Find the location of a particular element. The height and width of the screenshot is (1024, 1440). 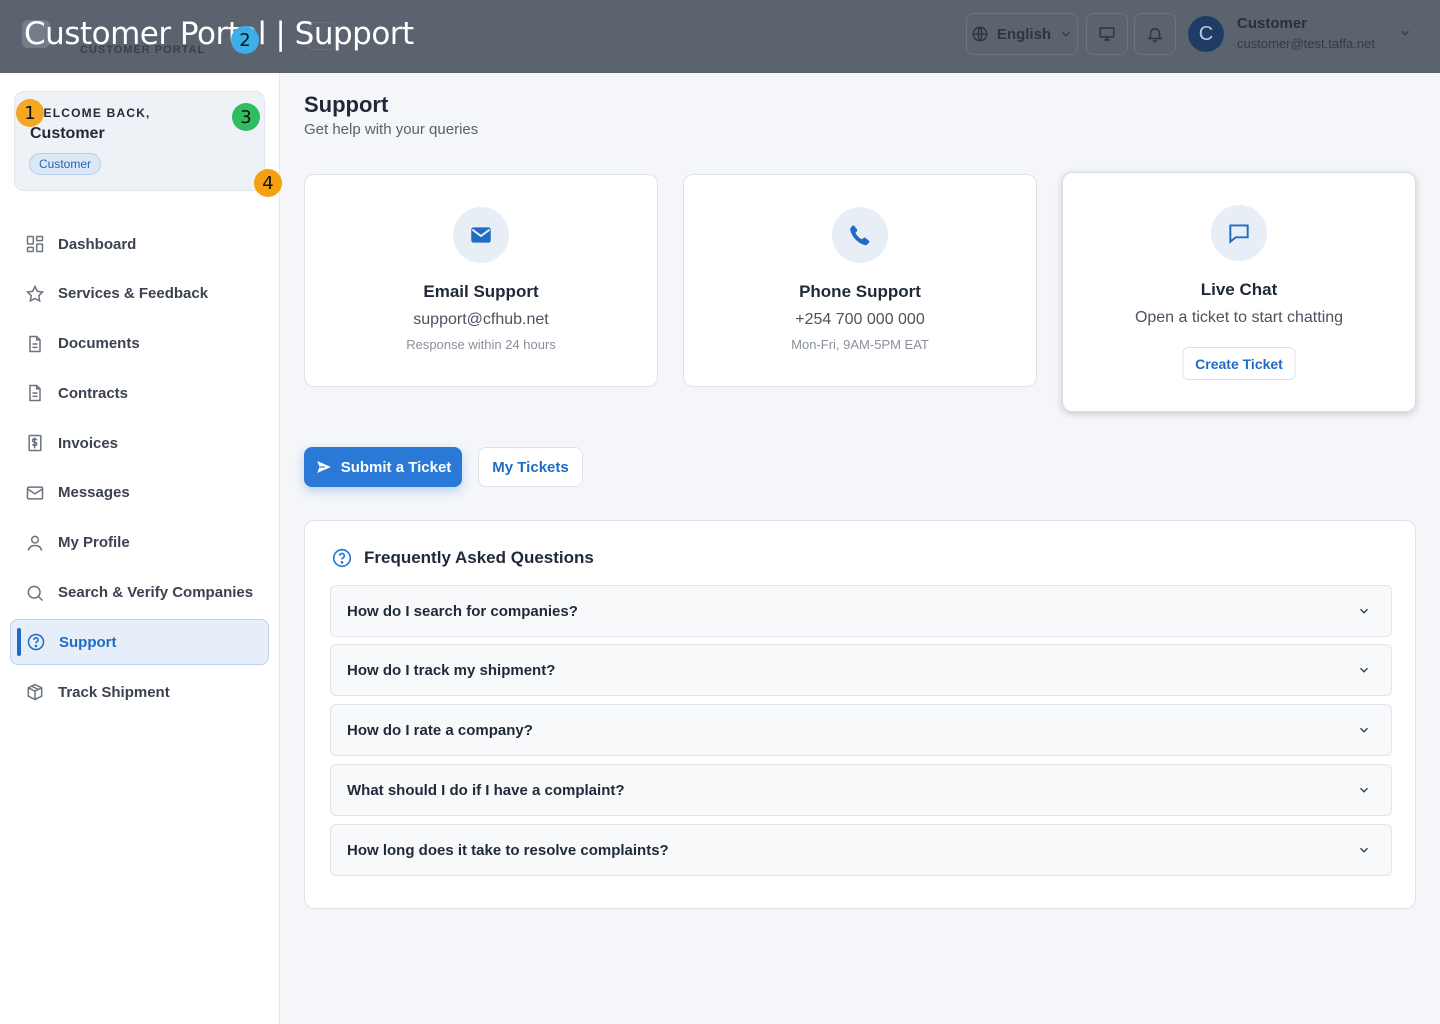

sidebar-item-dashboard: Dashboard is located at coordinates (139, 244).